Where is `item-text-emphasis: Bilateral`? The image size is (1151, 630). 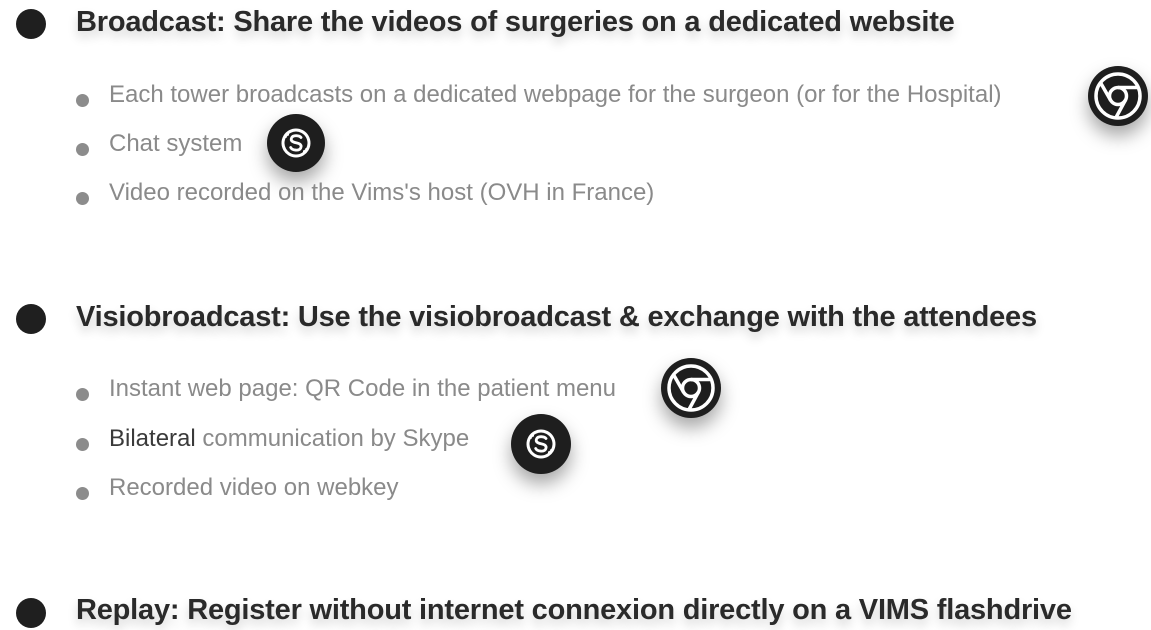 item-text-emphasis: Bilateral is located at coordinates (152, 438).